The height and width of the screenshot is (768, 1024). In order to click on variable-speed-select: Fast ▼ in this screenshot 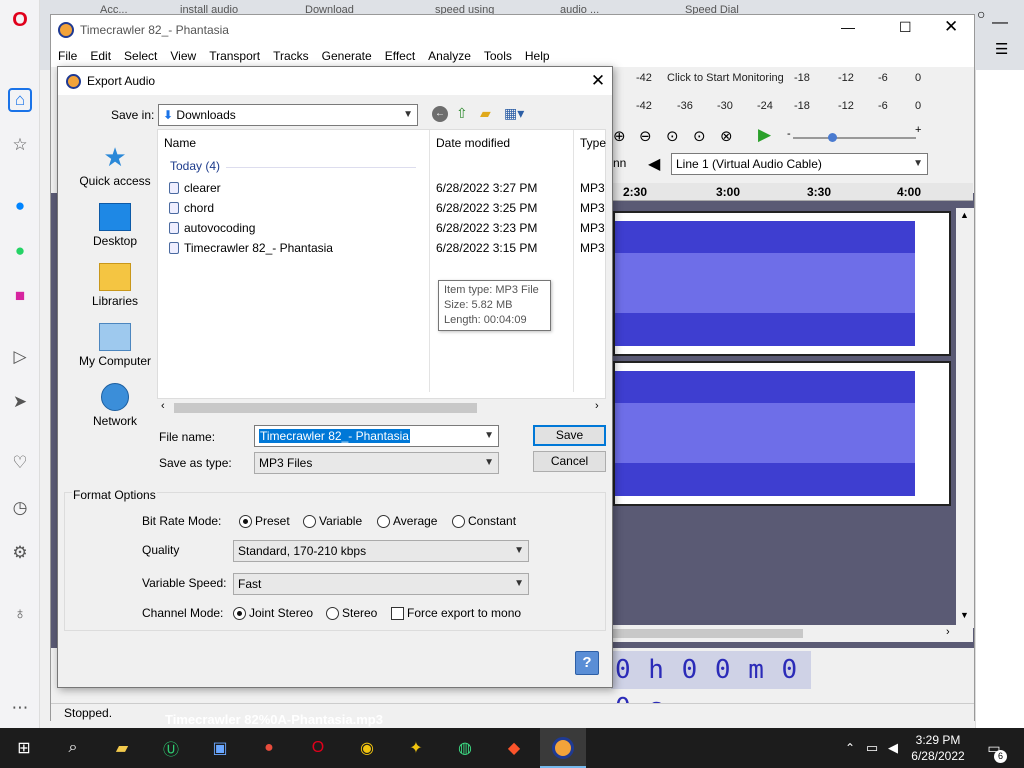, I will do `click(381, 584)`.